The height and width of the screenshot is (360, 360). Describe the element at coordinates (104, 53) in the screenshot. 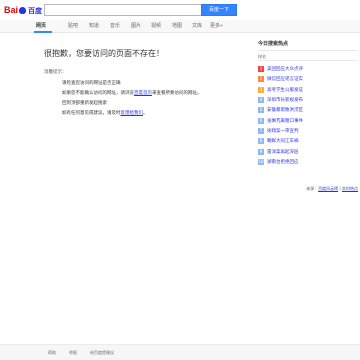

I see `error-title: 很抱歉，您要访问的页面不存在！` at that location.